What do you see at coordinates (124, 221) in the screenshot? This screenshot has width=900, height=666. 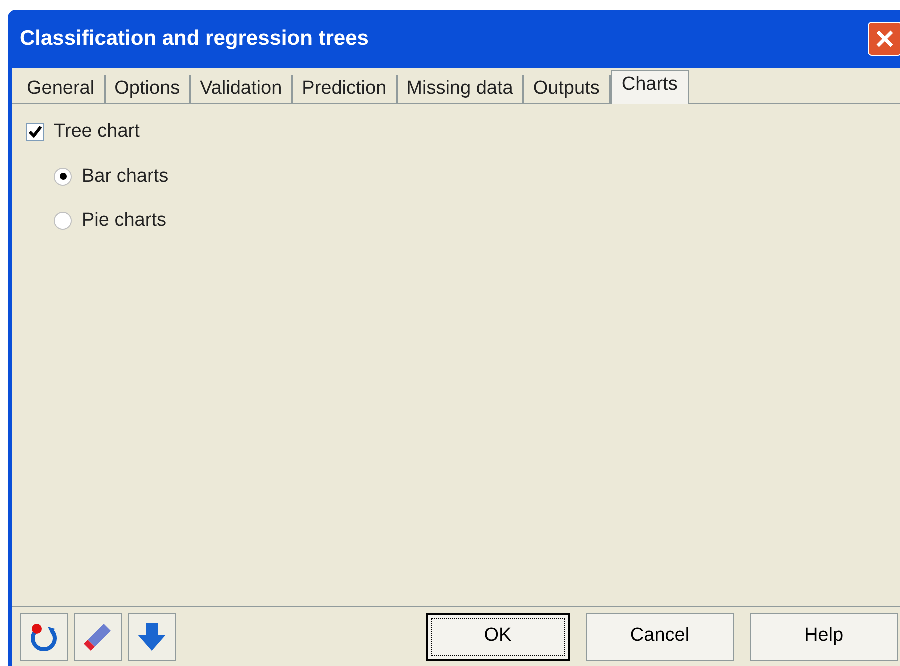 I see `radio-label: Pie charts` at bounding box center [124, 221].